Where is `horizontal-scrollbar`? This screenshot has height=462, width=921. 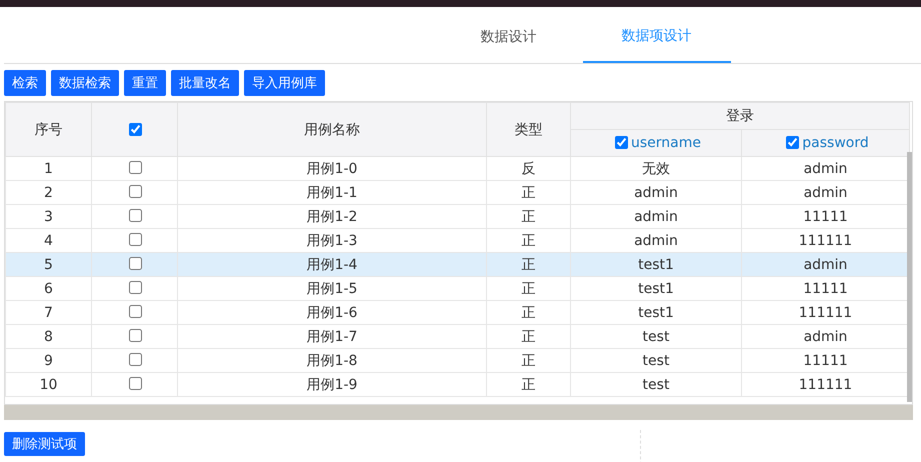
horizontal-scrollbar is located at coordinates (458, 412).